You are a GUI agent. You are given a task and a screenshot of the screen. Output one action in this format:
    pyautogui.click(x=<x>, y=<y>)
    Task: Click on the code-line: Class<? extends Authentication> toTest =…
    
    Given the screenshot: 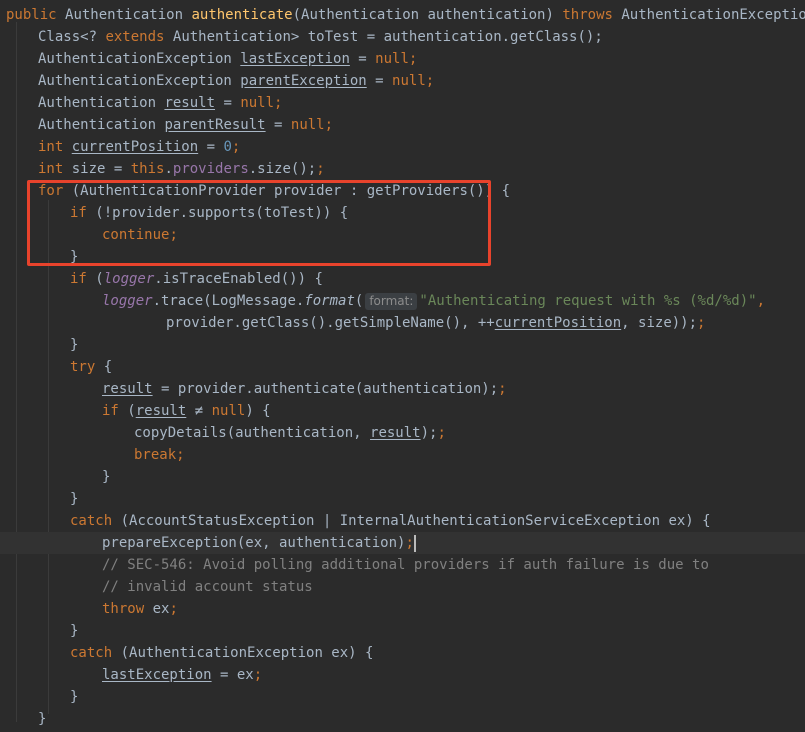 What is the action you would take?
    pyautogui.click(x=320, y=37)
    